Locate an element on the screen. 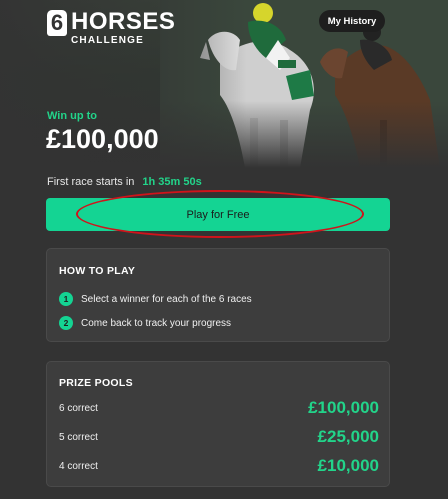 The height and width of the screenshot is (499, 448). logo-text: HORSES CHALLENGE is located at coordinates (123, 27).